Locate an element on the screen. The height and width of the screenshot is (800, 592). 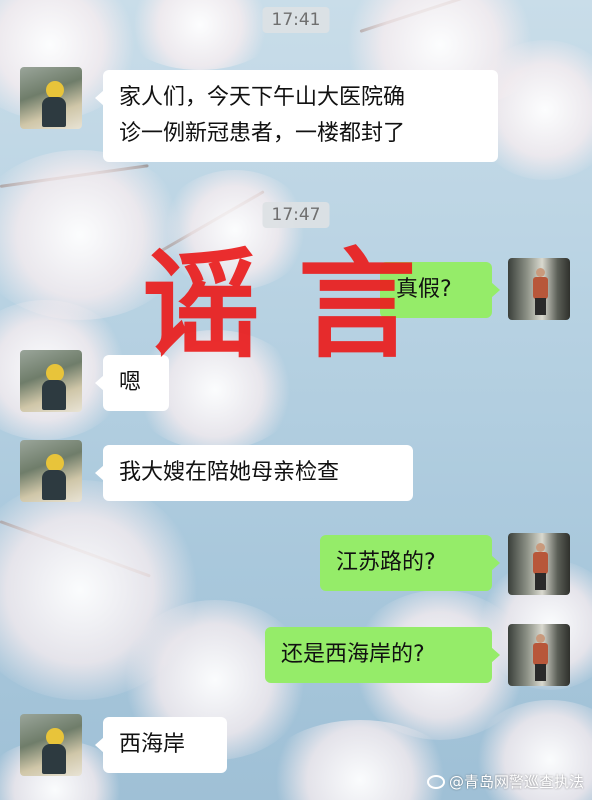
message-bubble: 江苏路的? is located at coordinates (410, 563).